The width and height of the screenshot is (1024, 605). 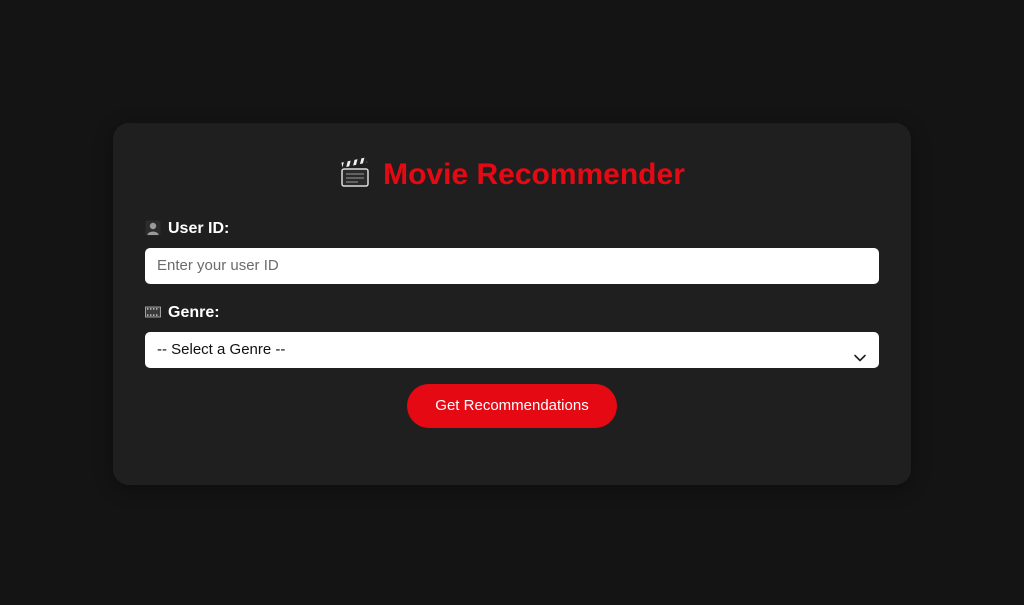 I want to click on user-id-label: User ID:, so click(x=187, y=229).